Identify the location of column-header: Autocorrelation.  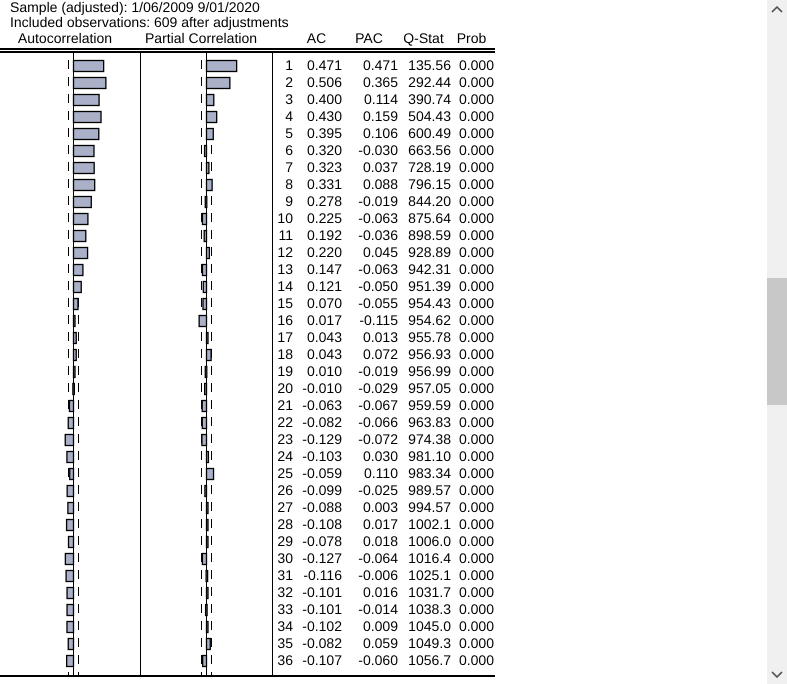
(65, 38).